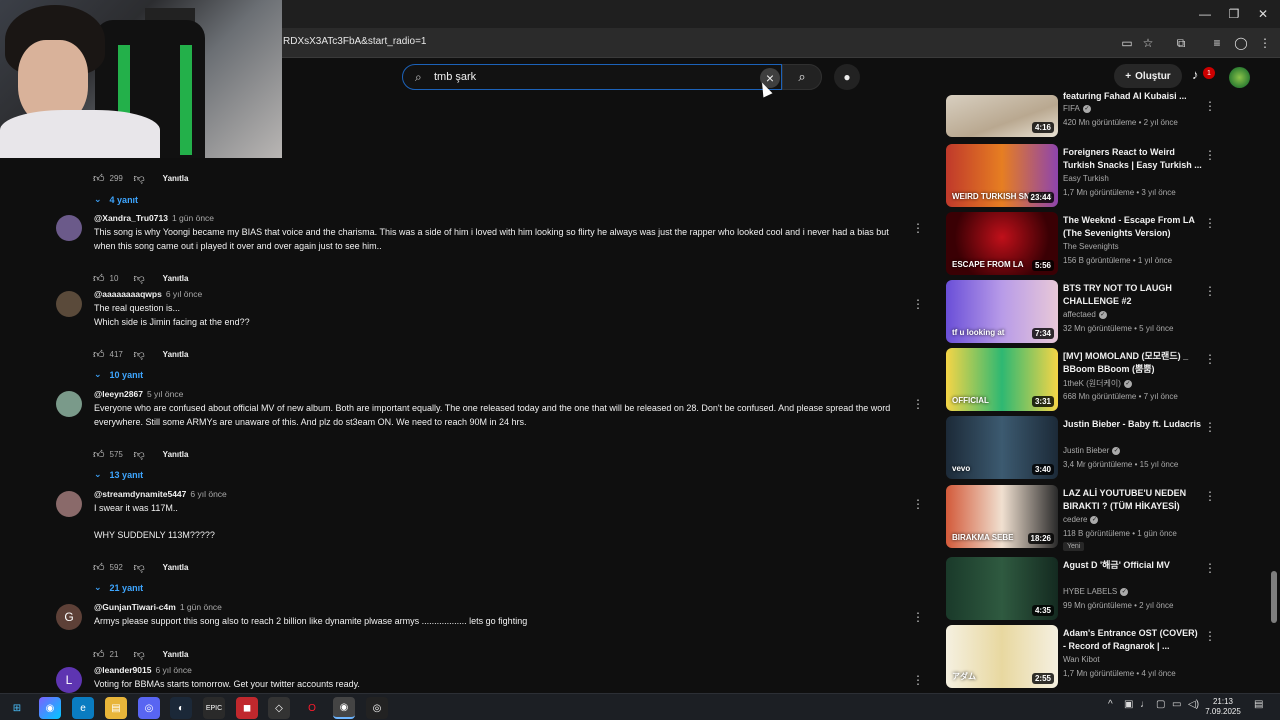 The height and width of the screenshot is (720, 1280). What do you see at coordinates (118, 474) in the screenshot?
I see `view-replies-button: ⌄ 13 yanıt` at bounding box center [118, 474].